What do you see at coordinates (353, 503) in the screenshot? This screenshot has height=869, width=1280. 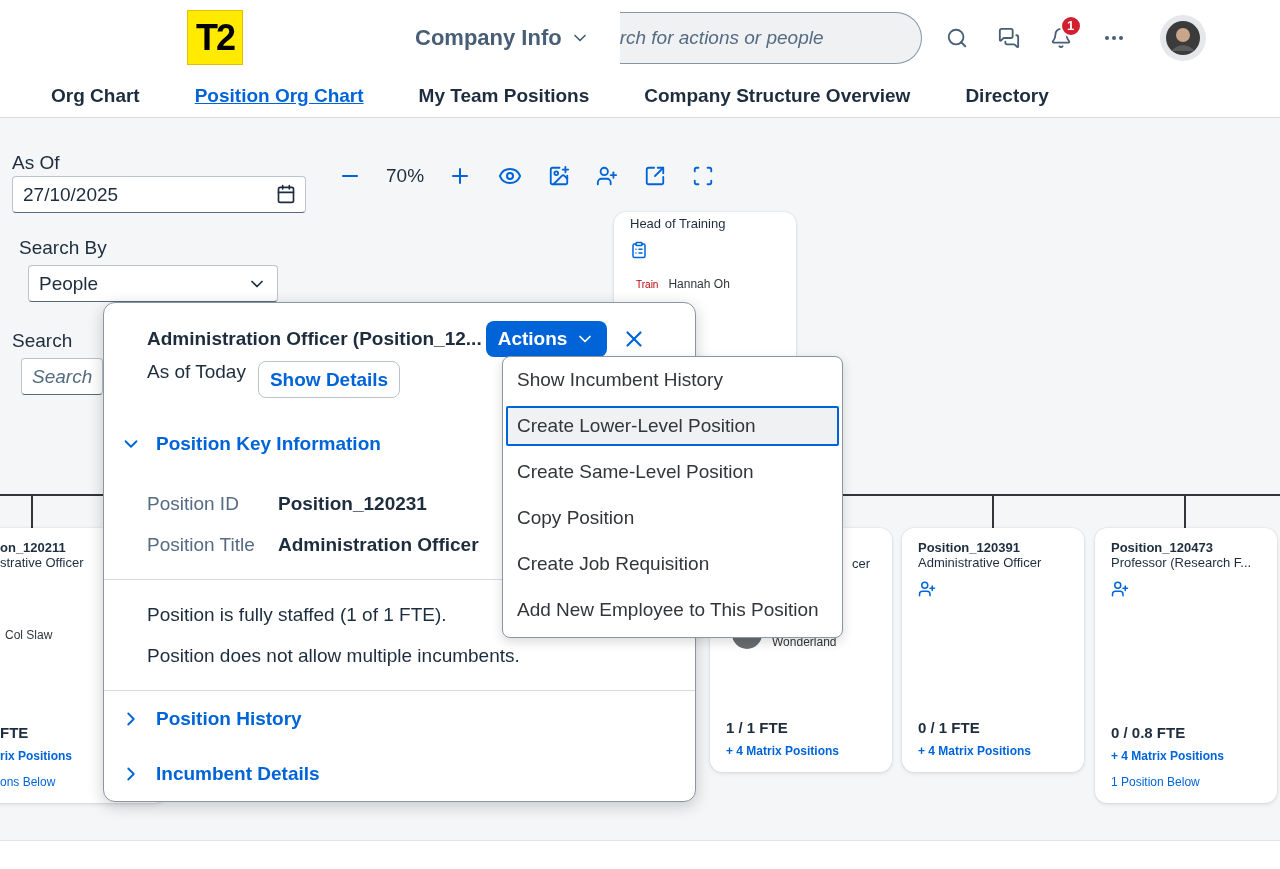 I see `field-value: Position_120231` at bounding box center [353, 503].